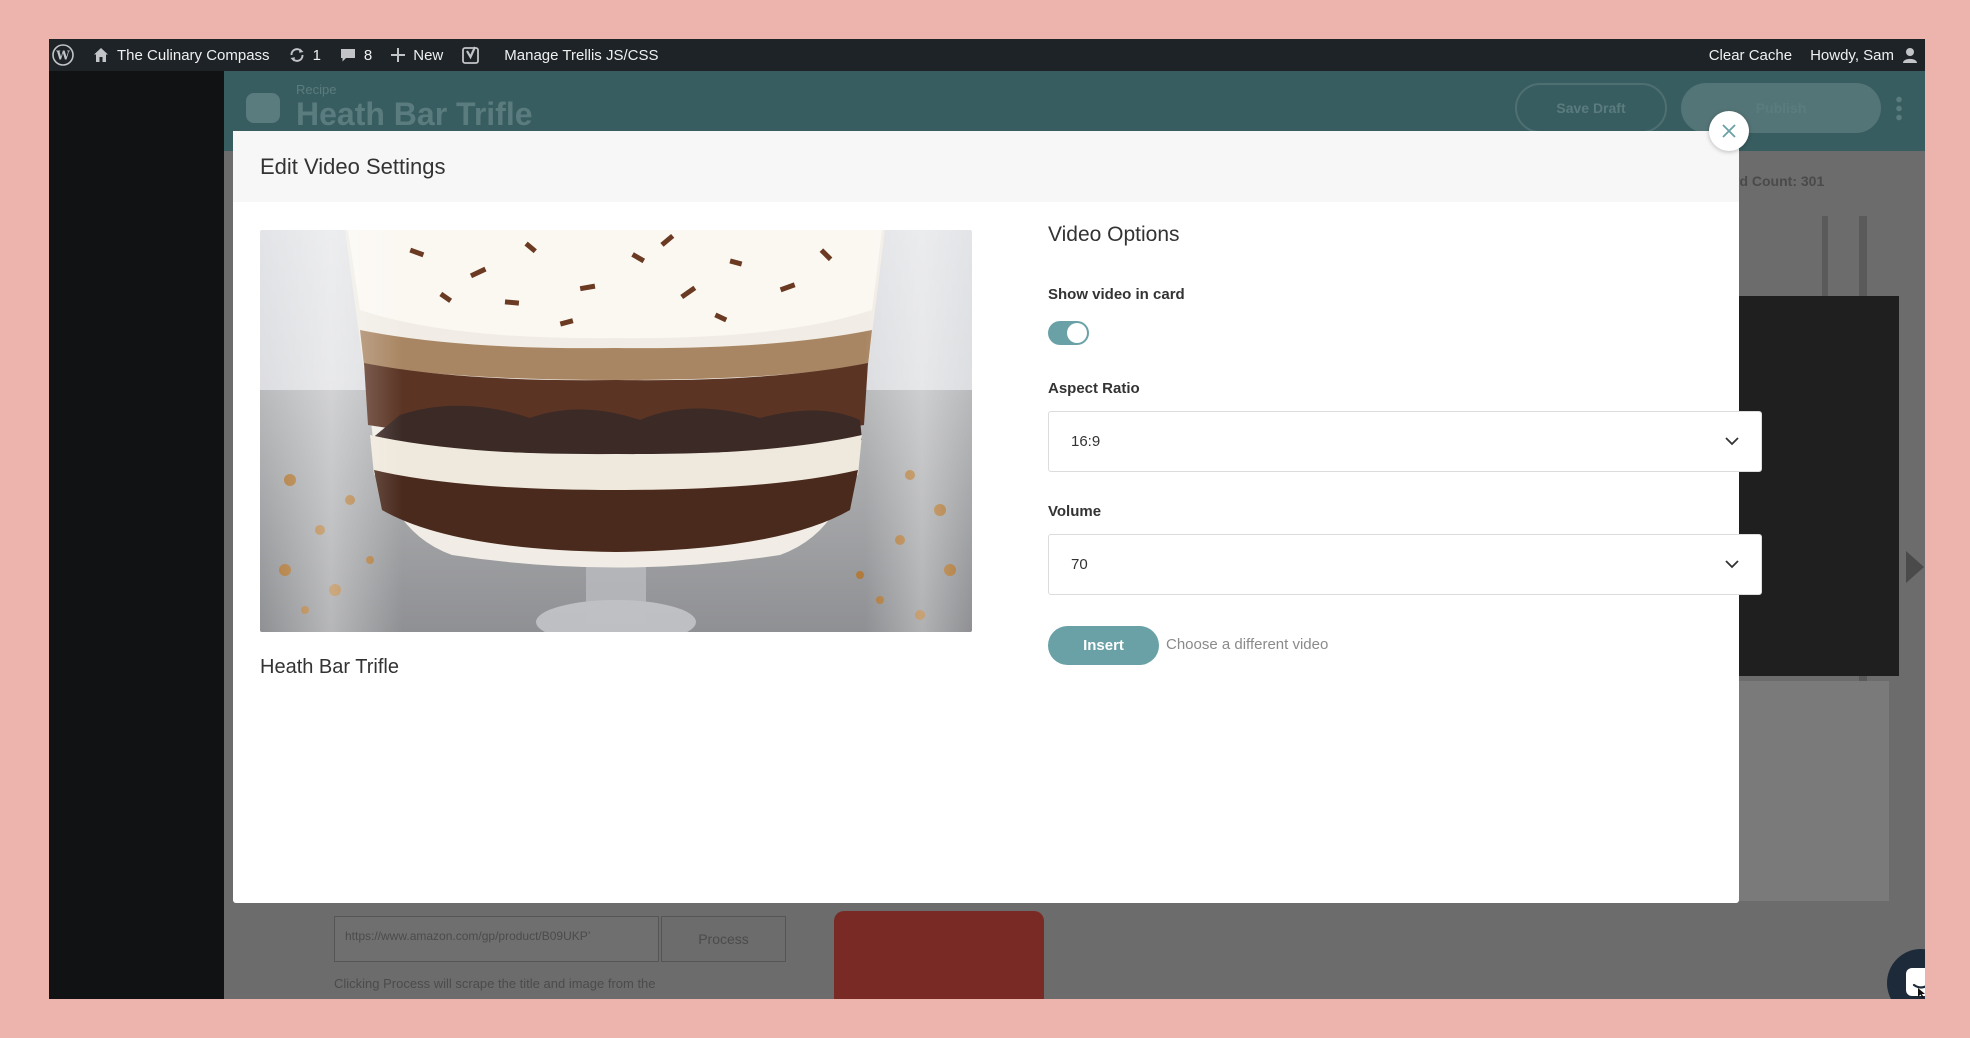 Image resolution: width=1970 pixels, height=1038 pixels. Describe the element at coordinates (355, 55) in the screenshot. I see `comments-link: 8` at that location.